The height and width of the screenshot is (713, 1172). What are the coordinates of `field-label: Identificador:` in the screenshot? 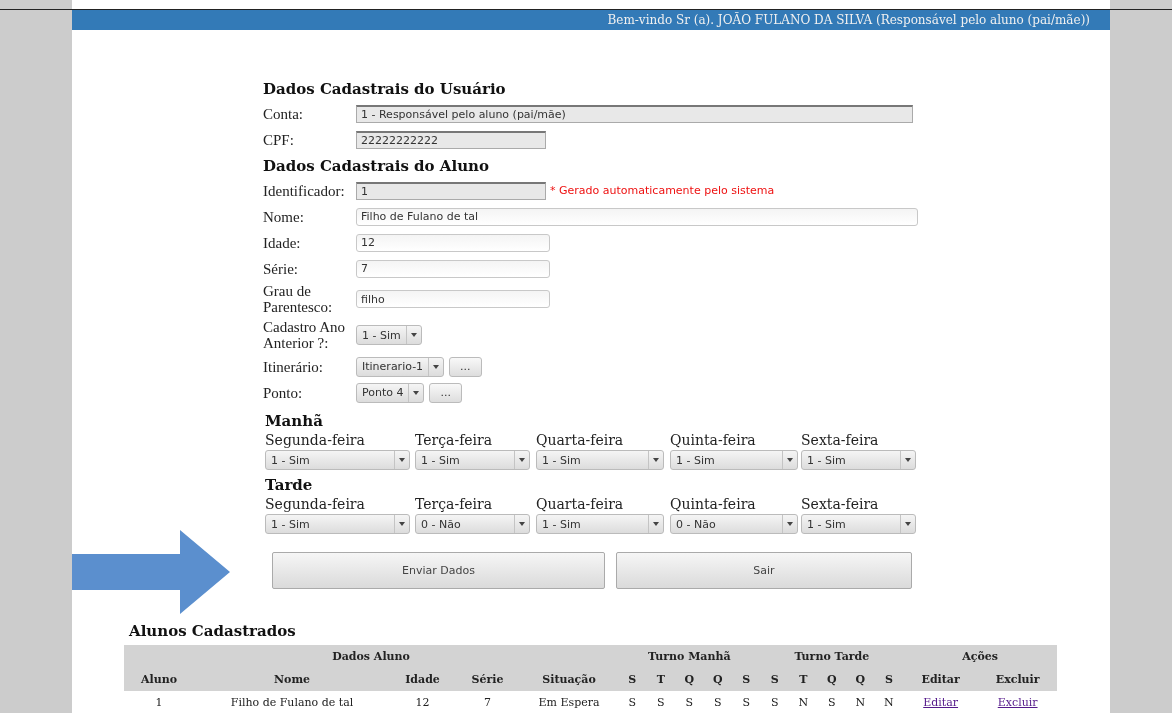 It's located at (304, 190).